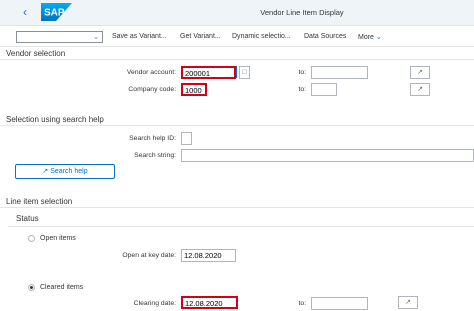 This screenshot has height=311, width=474. I want to click on open-items-radio, so click(31, 238).